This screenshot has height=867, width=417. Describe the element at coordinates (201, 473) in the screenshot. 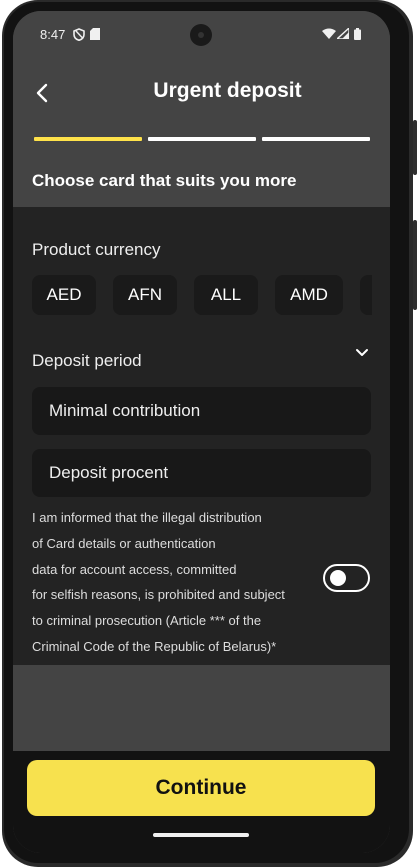

I see `deposit-percent-field: Deposit procent` at that location.